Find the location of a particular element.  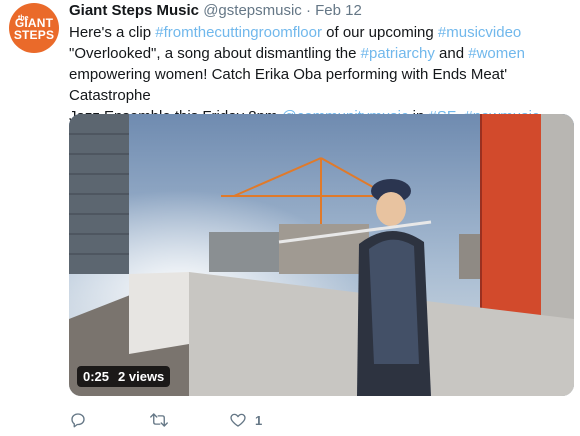

hashtag-link: #patriarchy is located at coordinates (398, 53).